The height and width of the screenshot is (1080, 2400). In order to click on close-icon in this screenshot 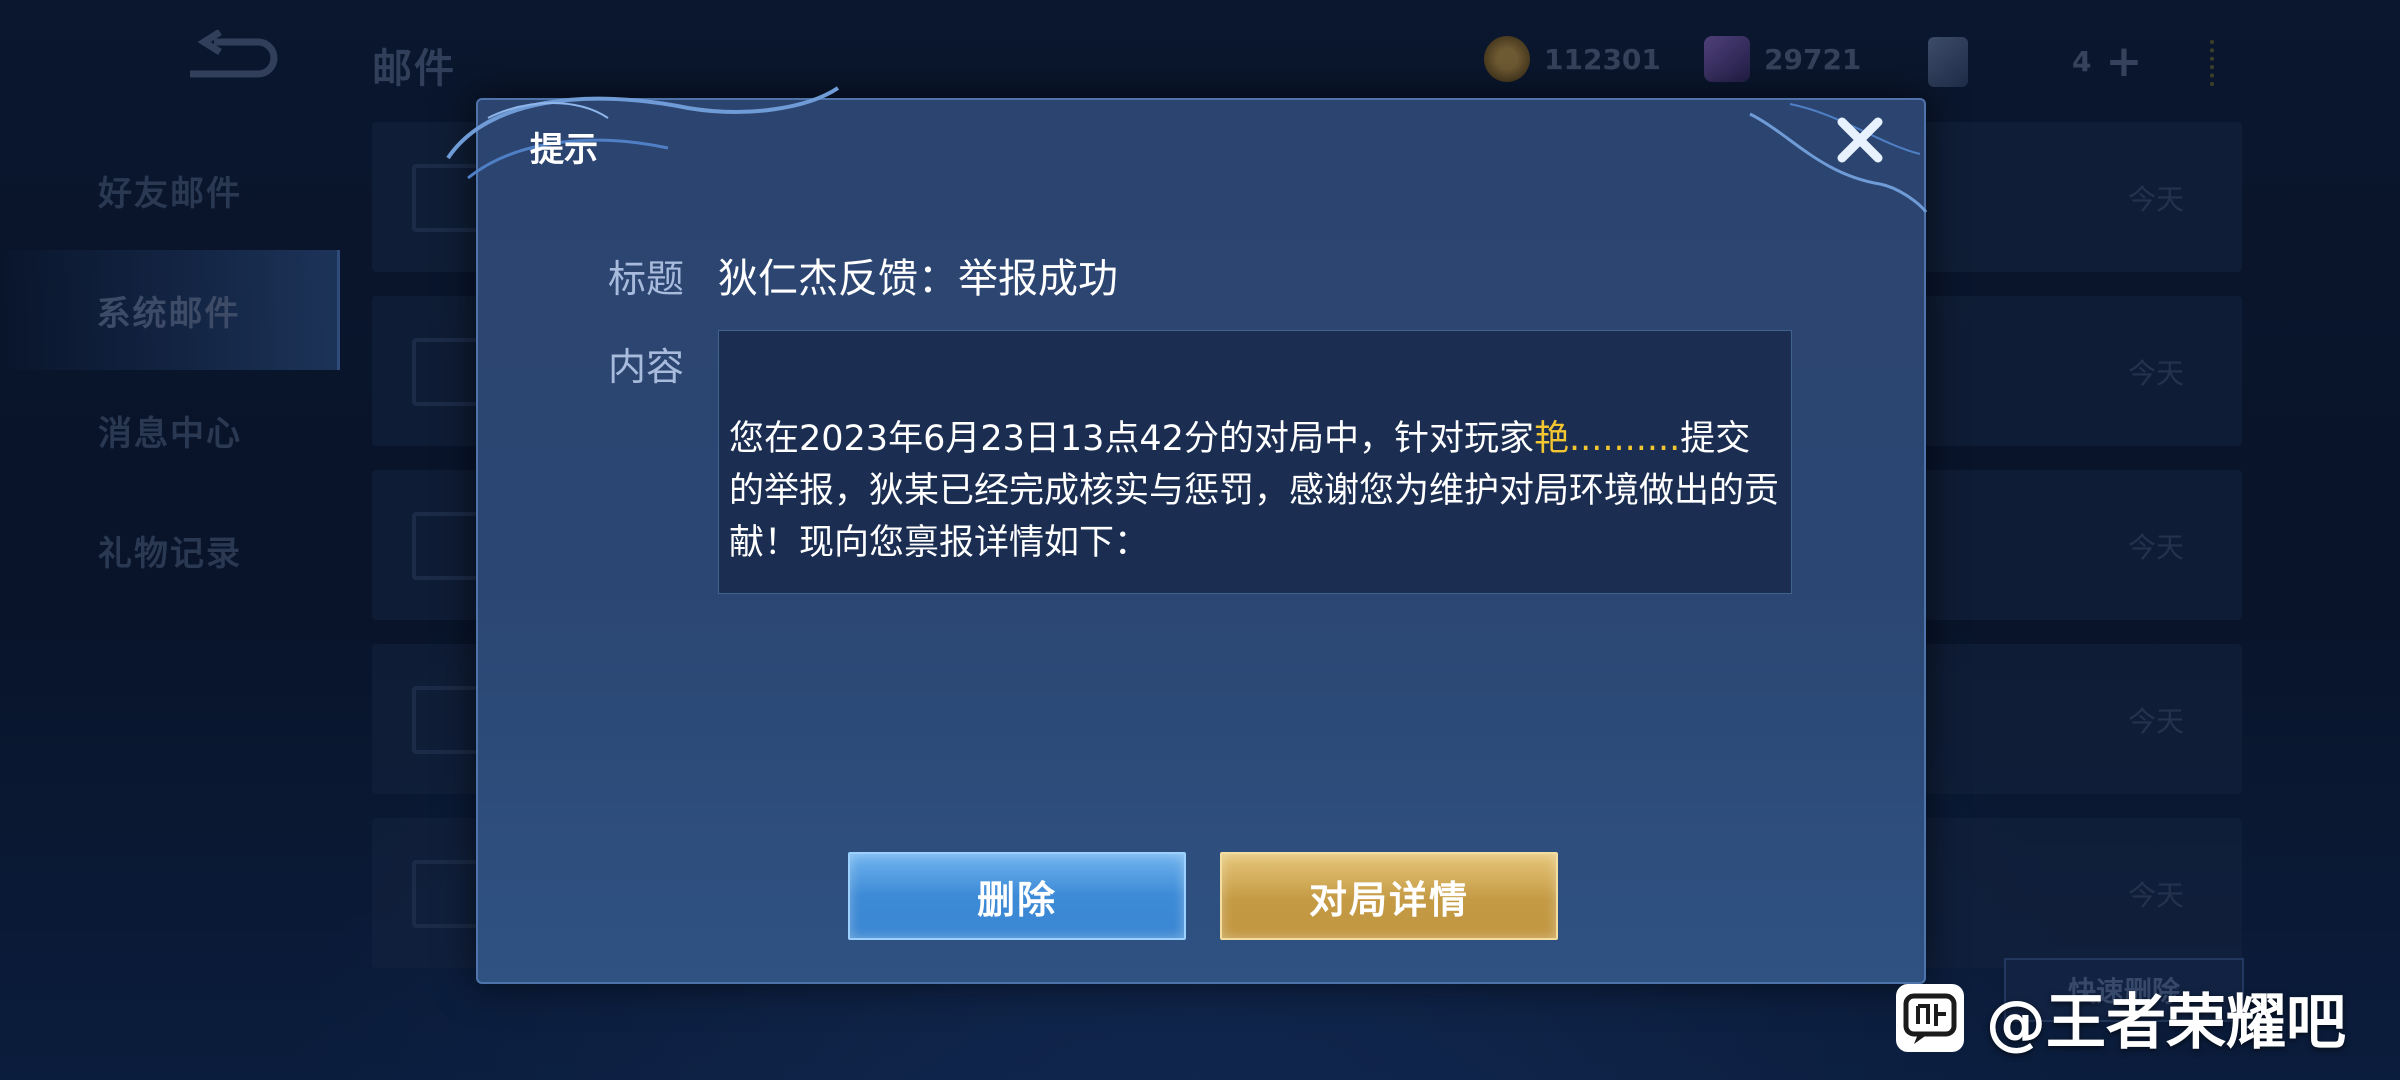, I will do `click(1860, 140)`.